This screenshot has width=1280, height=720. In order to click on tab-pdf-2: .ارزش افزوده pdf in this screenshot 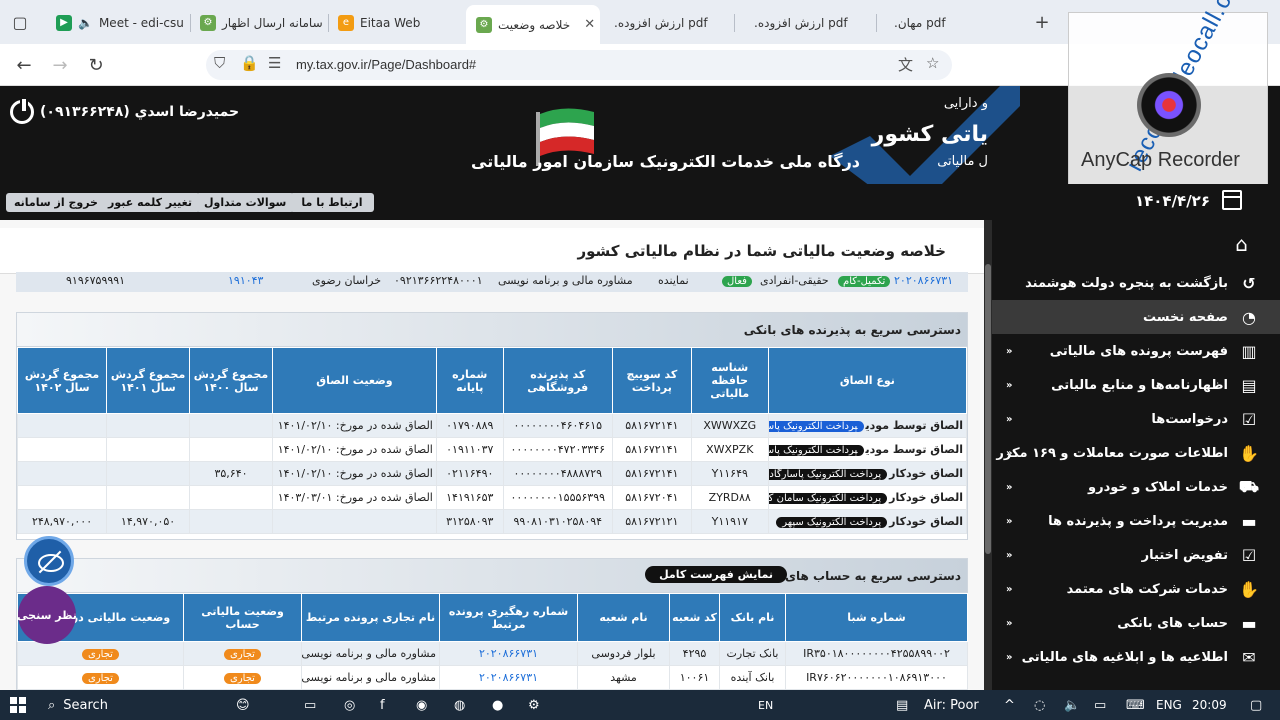, I will do `click(809, 22)`.